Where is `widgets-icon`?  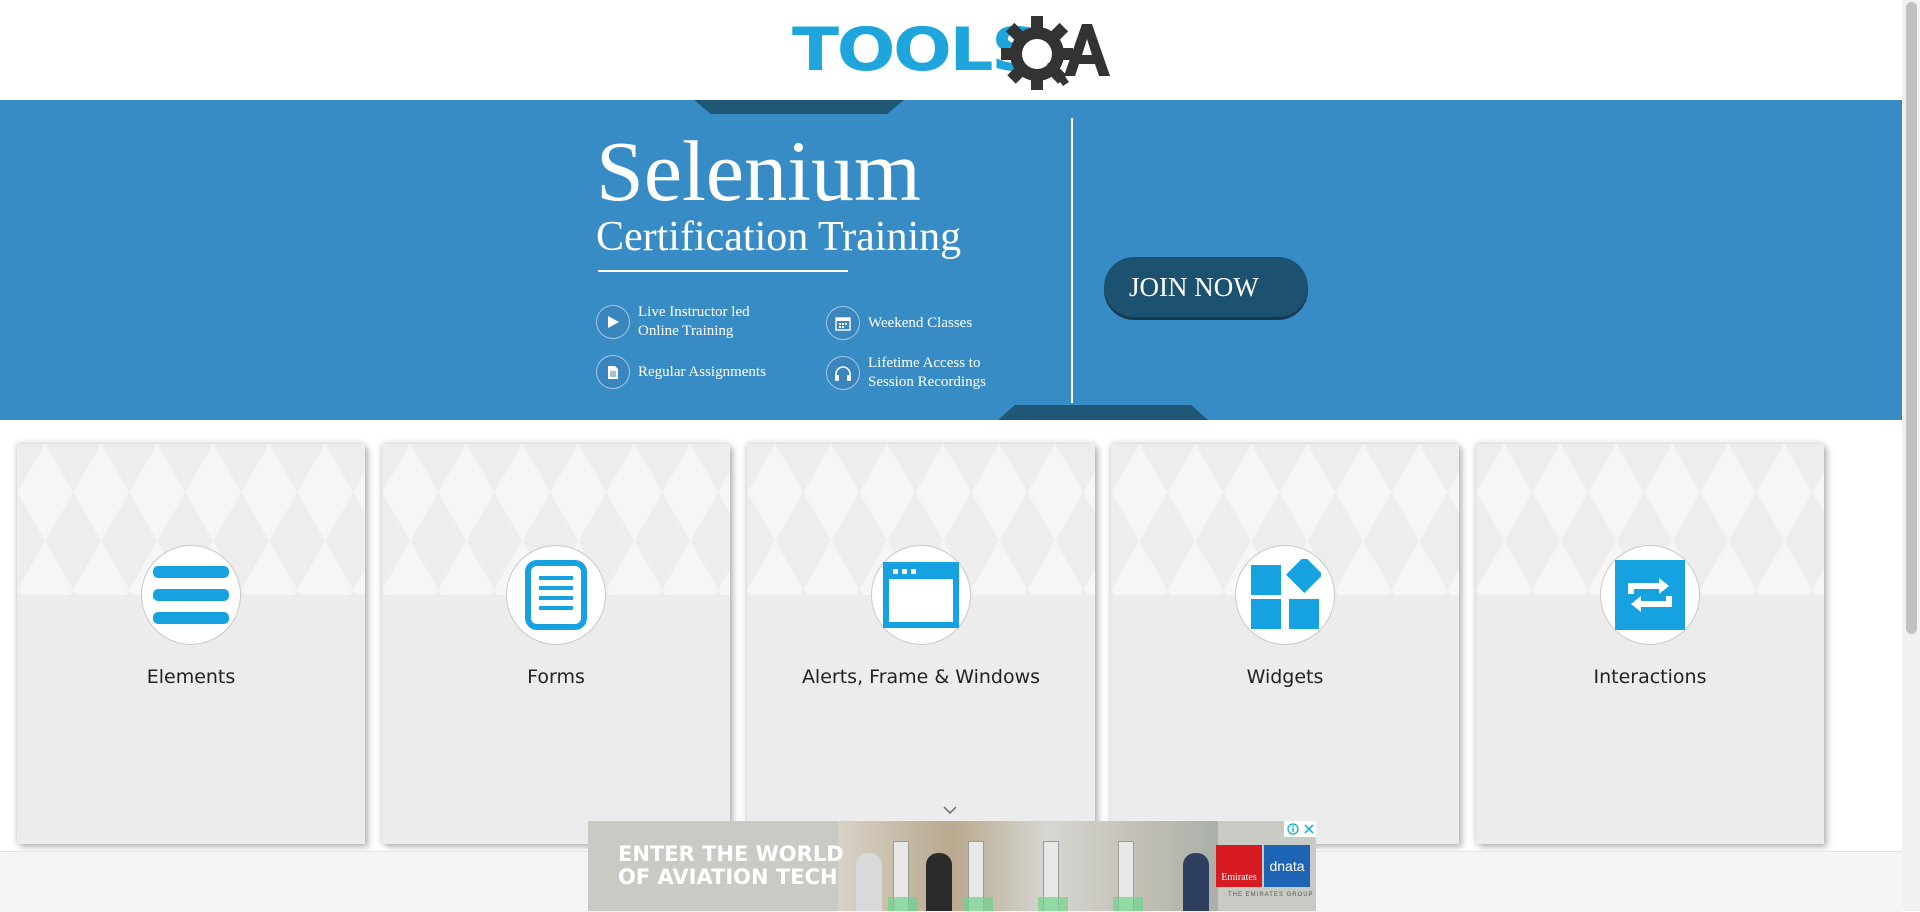 widgets-icon is located at coordinates (1286, 594).